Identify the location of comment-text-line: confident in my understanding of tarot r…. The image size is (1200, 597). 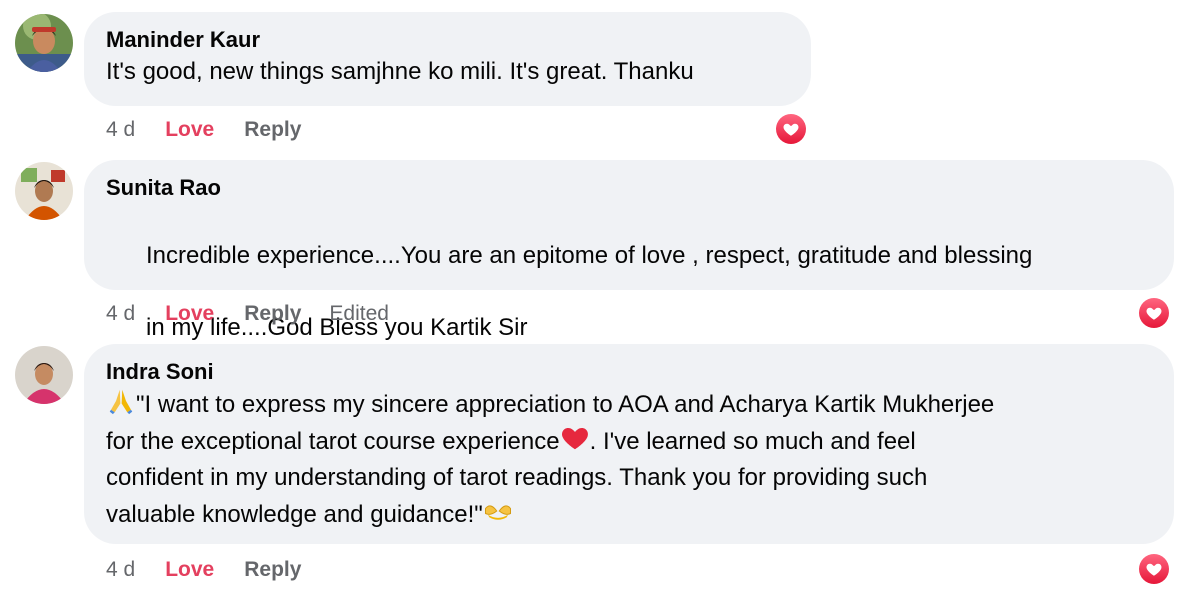
(517, 477).